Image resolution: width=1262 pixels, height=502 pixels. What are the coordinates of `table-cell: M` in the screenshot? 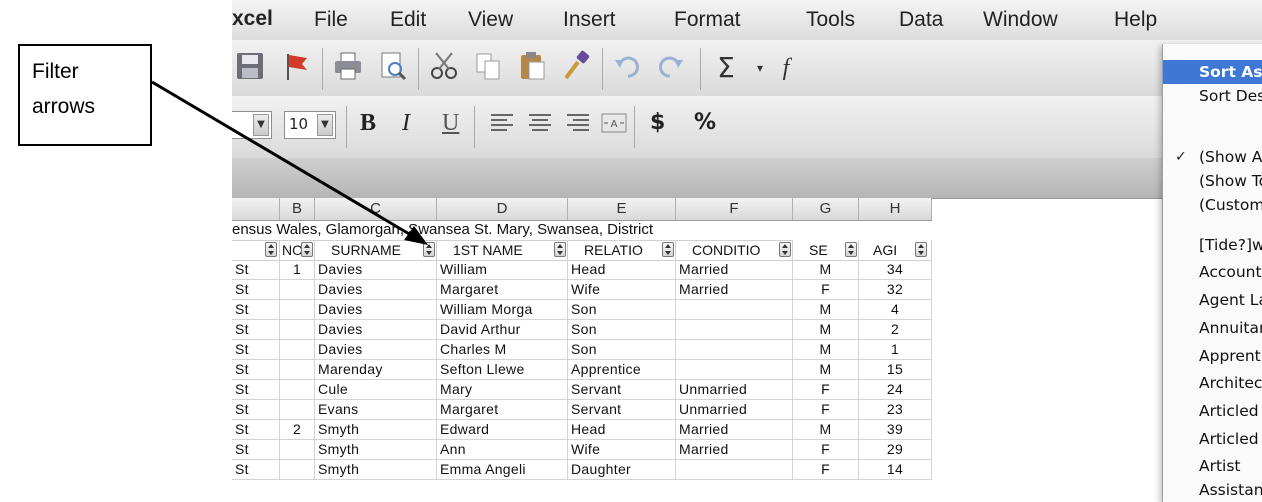 It's located at (826, 269).